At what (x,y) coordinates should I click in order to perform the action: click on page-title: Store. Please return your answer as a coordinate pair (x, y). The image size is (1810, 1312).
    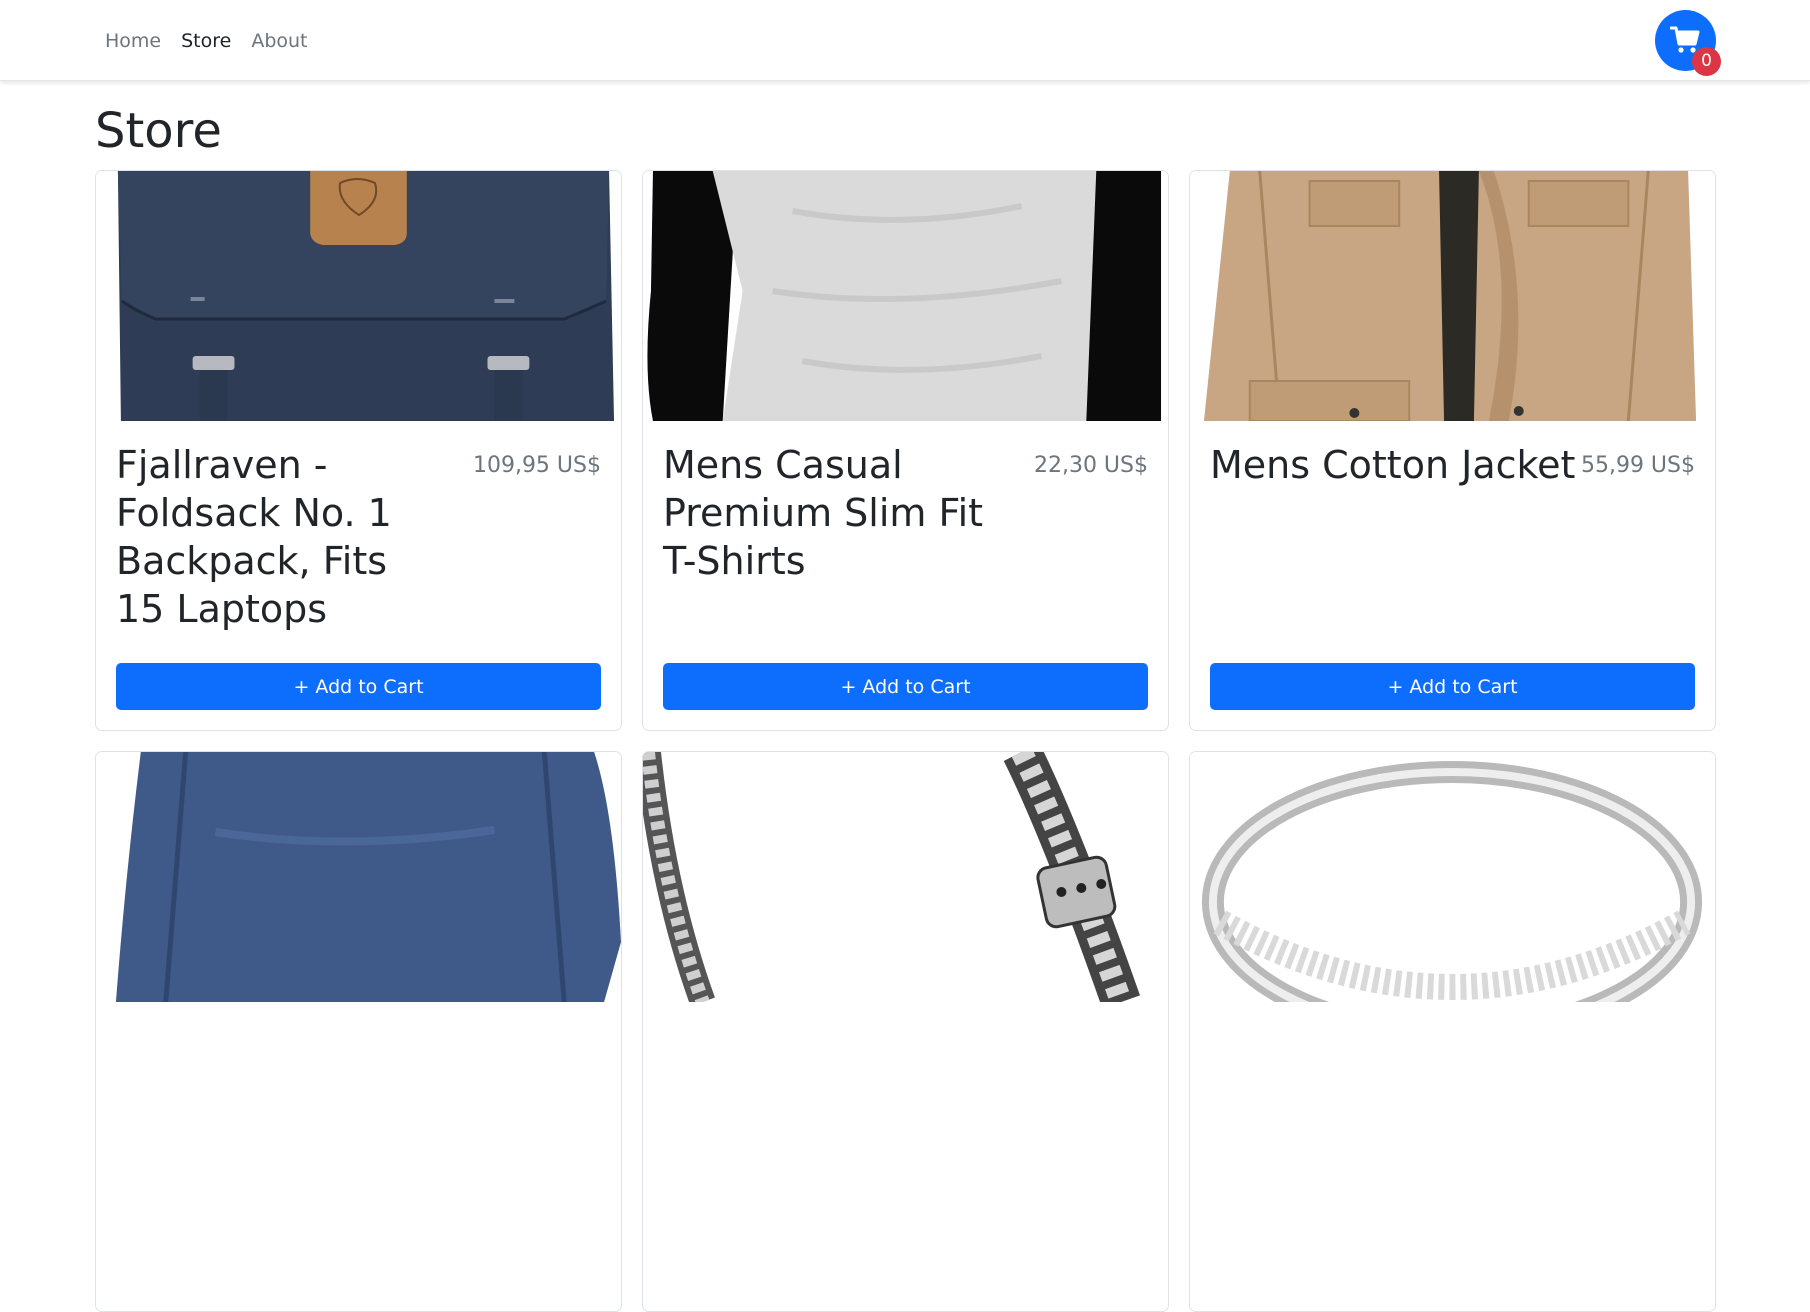
    Looking at the image, I should click on (158, 131).